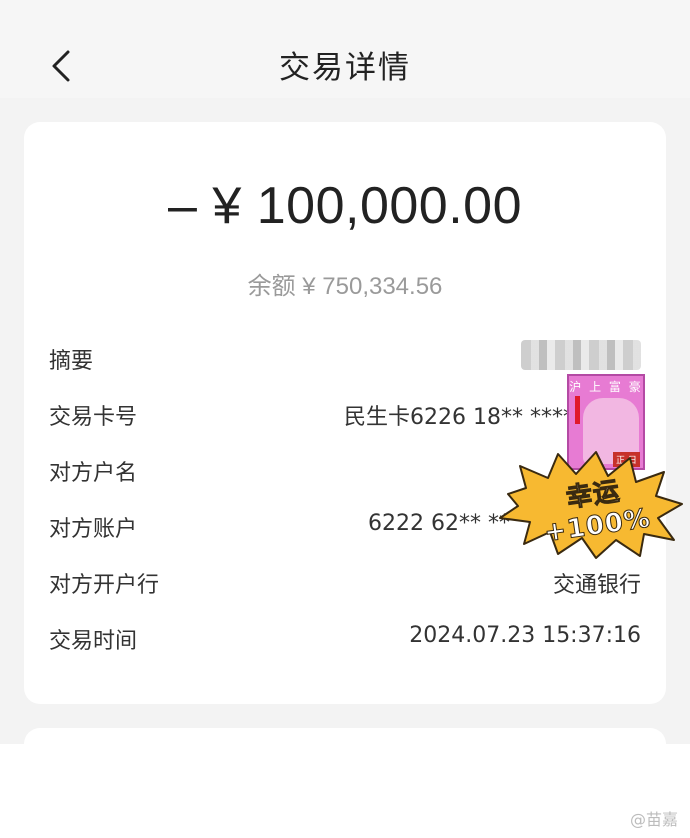 The height and width of the screenshot is (838, 690). I want to click on payee-bank-value: 交通银行, so click(596, 585).